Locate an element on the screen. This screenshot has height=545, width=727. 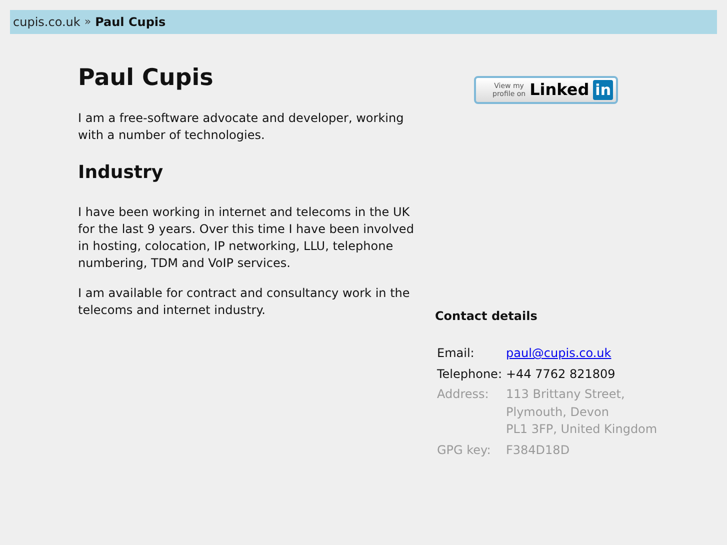
contact-value: F384D18D is located at coordinates (538, 450).